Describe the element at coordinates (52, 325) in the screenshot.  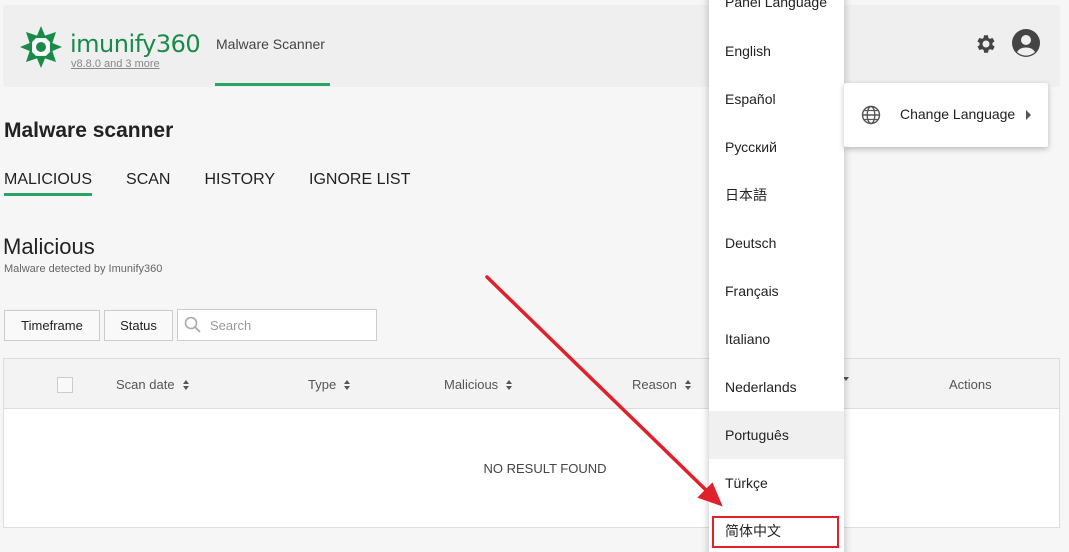
I see `timeframe-button: Timeframe` at that location.